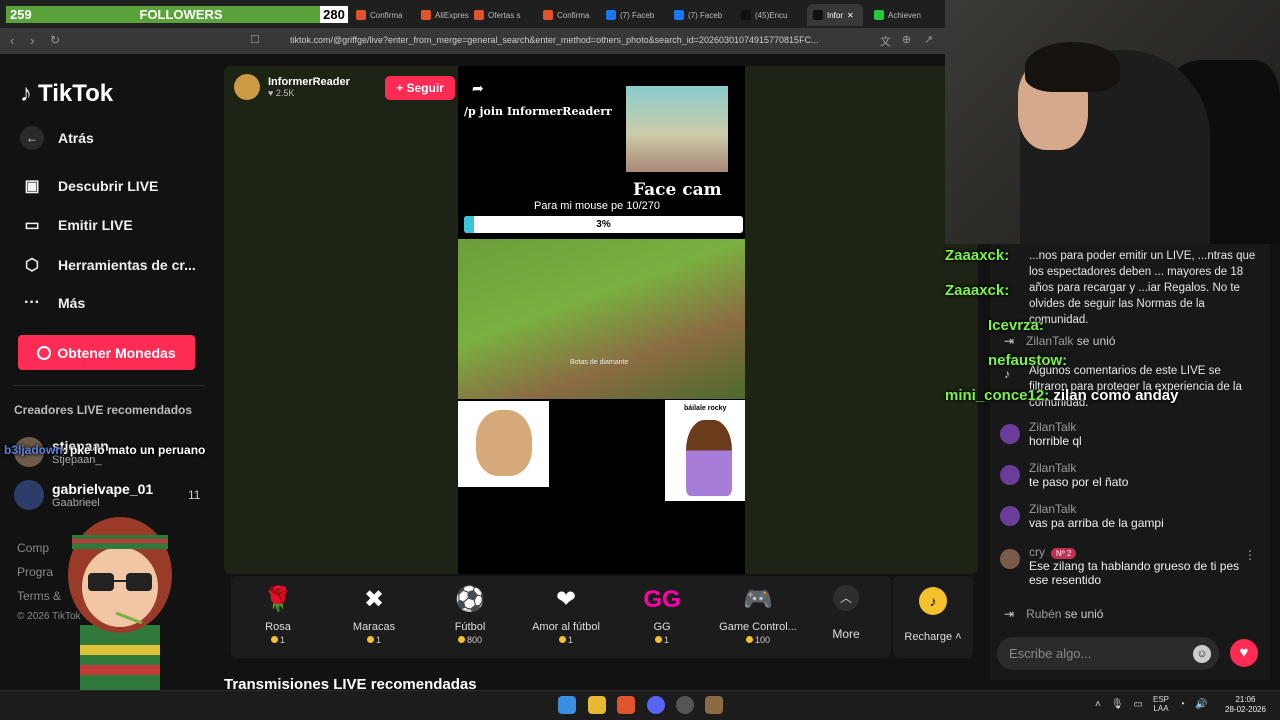 The image size is (1280, 720). Describe the element at coordinates (470, 627) in the screenshot. I see `gift-name: Fútbol` at that location.